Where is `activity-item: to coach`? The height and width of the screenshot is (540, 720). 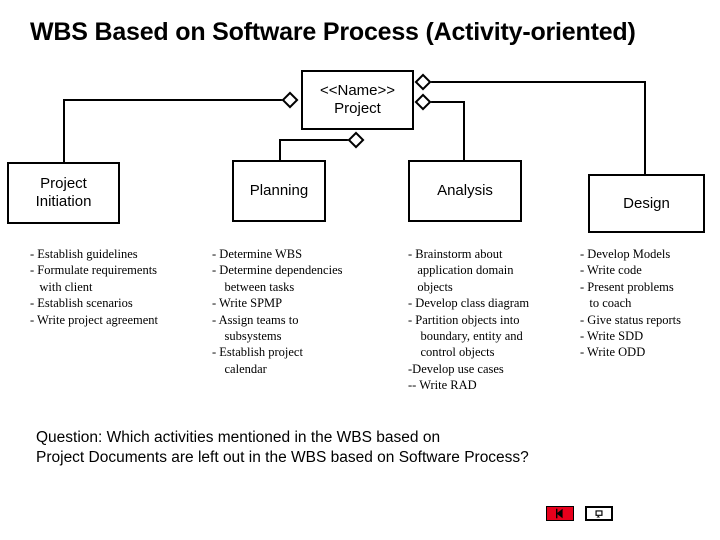 activity-item: to coach is located at coordinates (606, 303).